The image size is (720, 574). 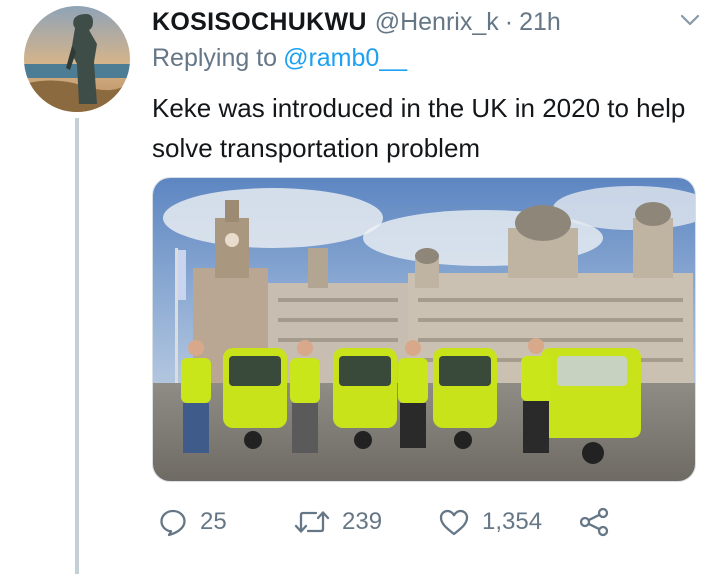 What do you see at coordinates (512, 521) in the screenshot?
I see `like-count: 1,354` at bounding box center [512, 521].